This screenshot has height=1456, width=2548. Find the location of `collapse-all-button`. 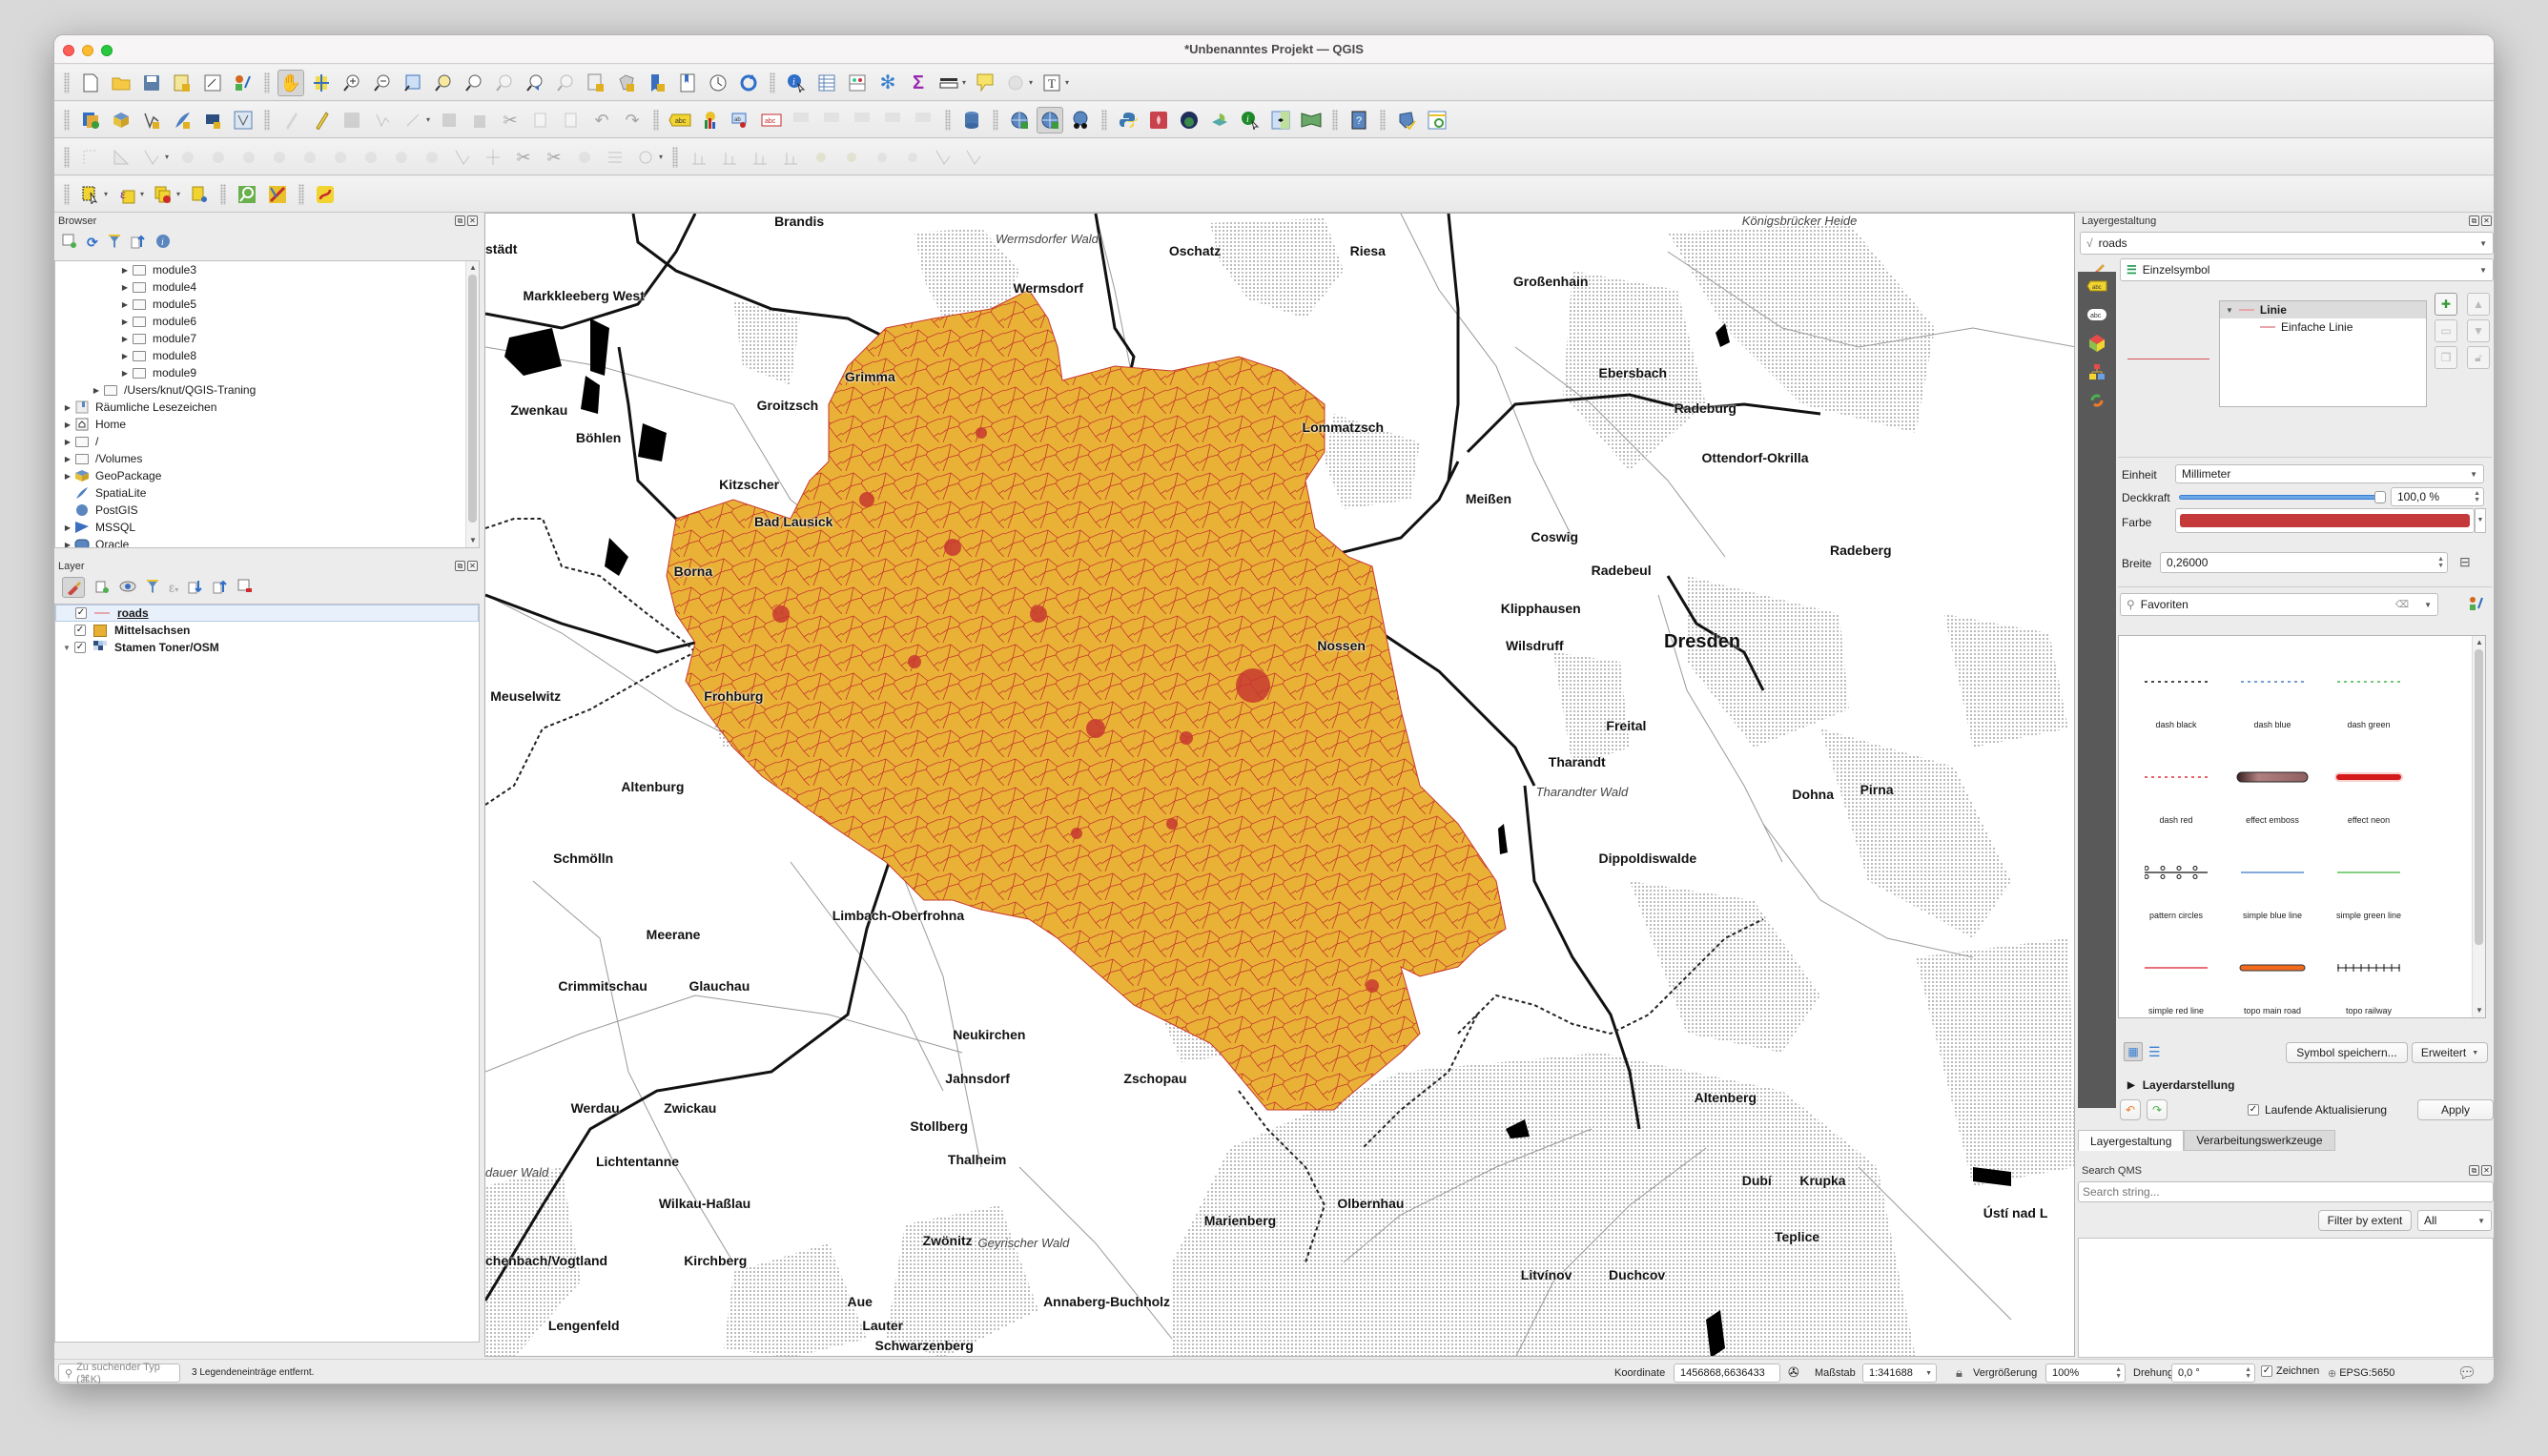

collapse-all-button is located at coordinates (139, 243).